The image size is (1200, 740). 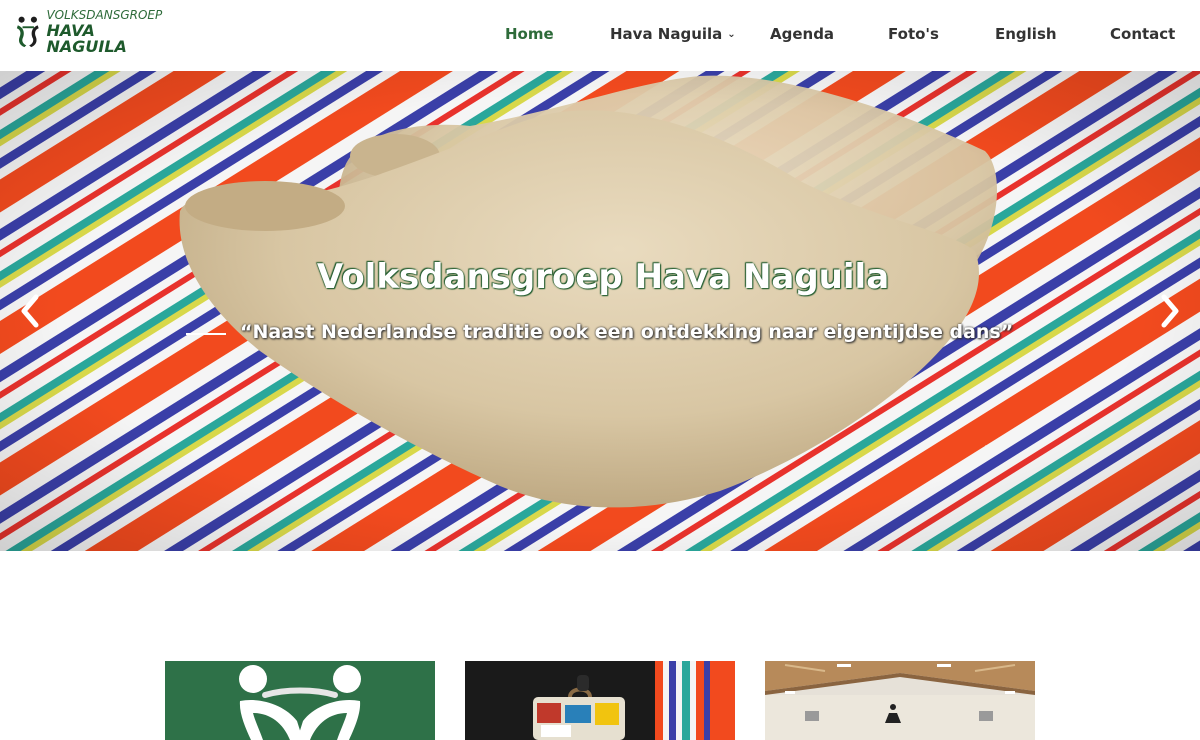 What do you see at coordinates (86, 38) in the screenshot?
I see `logo-line-2: HAVA NAGUILA` at bounding box center [86, 38].